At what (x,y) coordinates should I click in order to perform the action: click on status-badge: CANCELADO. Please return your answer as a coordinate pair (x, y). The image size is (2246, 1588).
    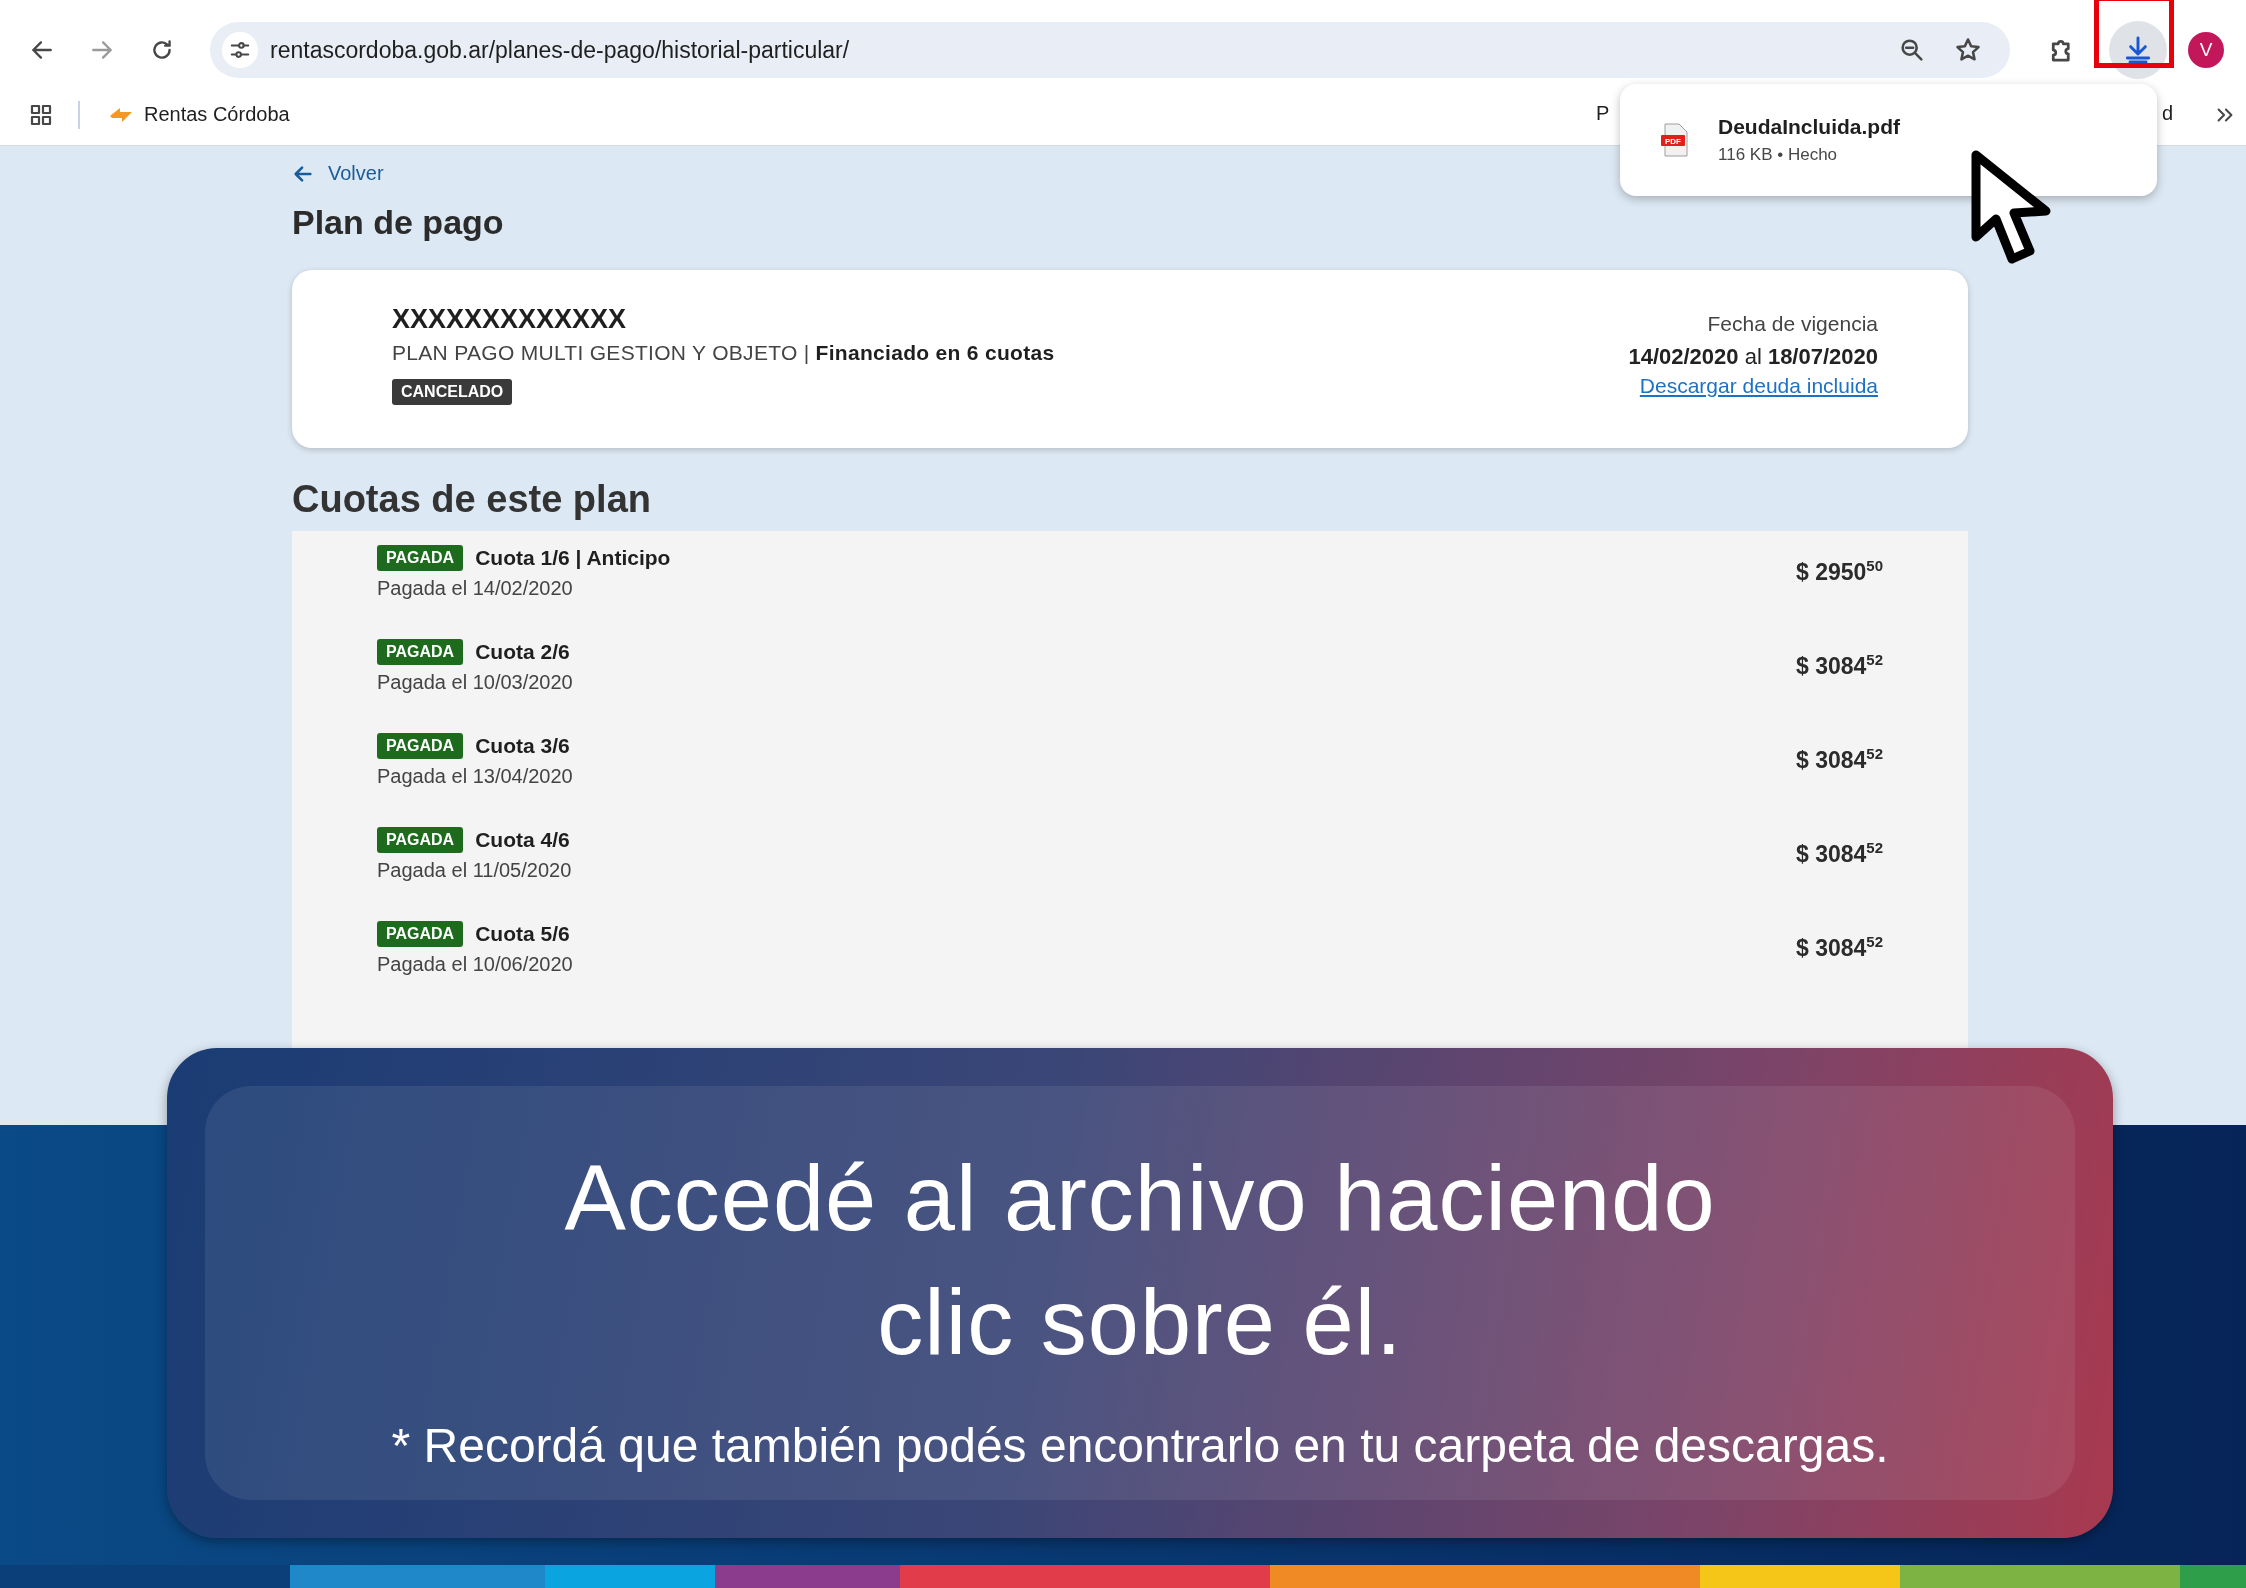
    Looking at the image, I should click on (452, 391).